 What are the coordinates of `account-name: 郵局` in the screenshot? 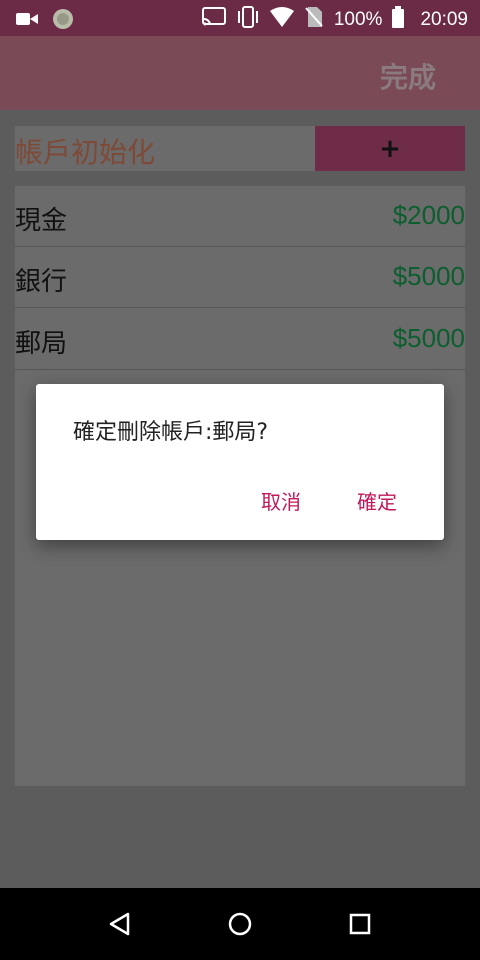 It's located at (41, 344).